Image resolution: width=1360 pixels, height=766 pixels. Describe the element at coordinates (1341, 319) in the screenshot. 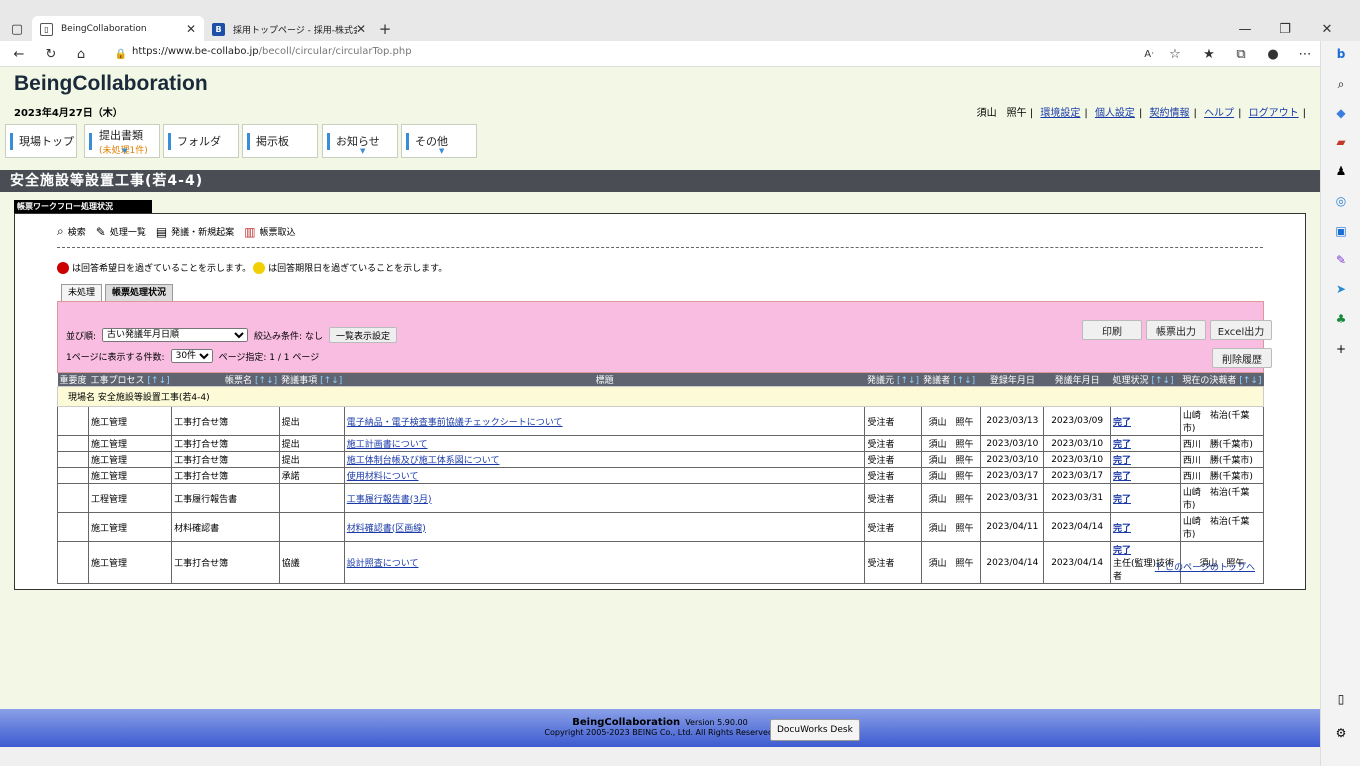

I see `tree-icon: ♣` at that location.